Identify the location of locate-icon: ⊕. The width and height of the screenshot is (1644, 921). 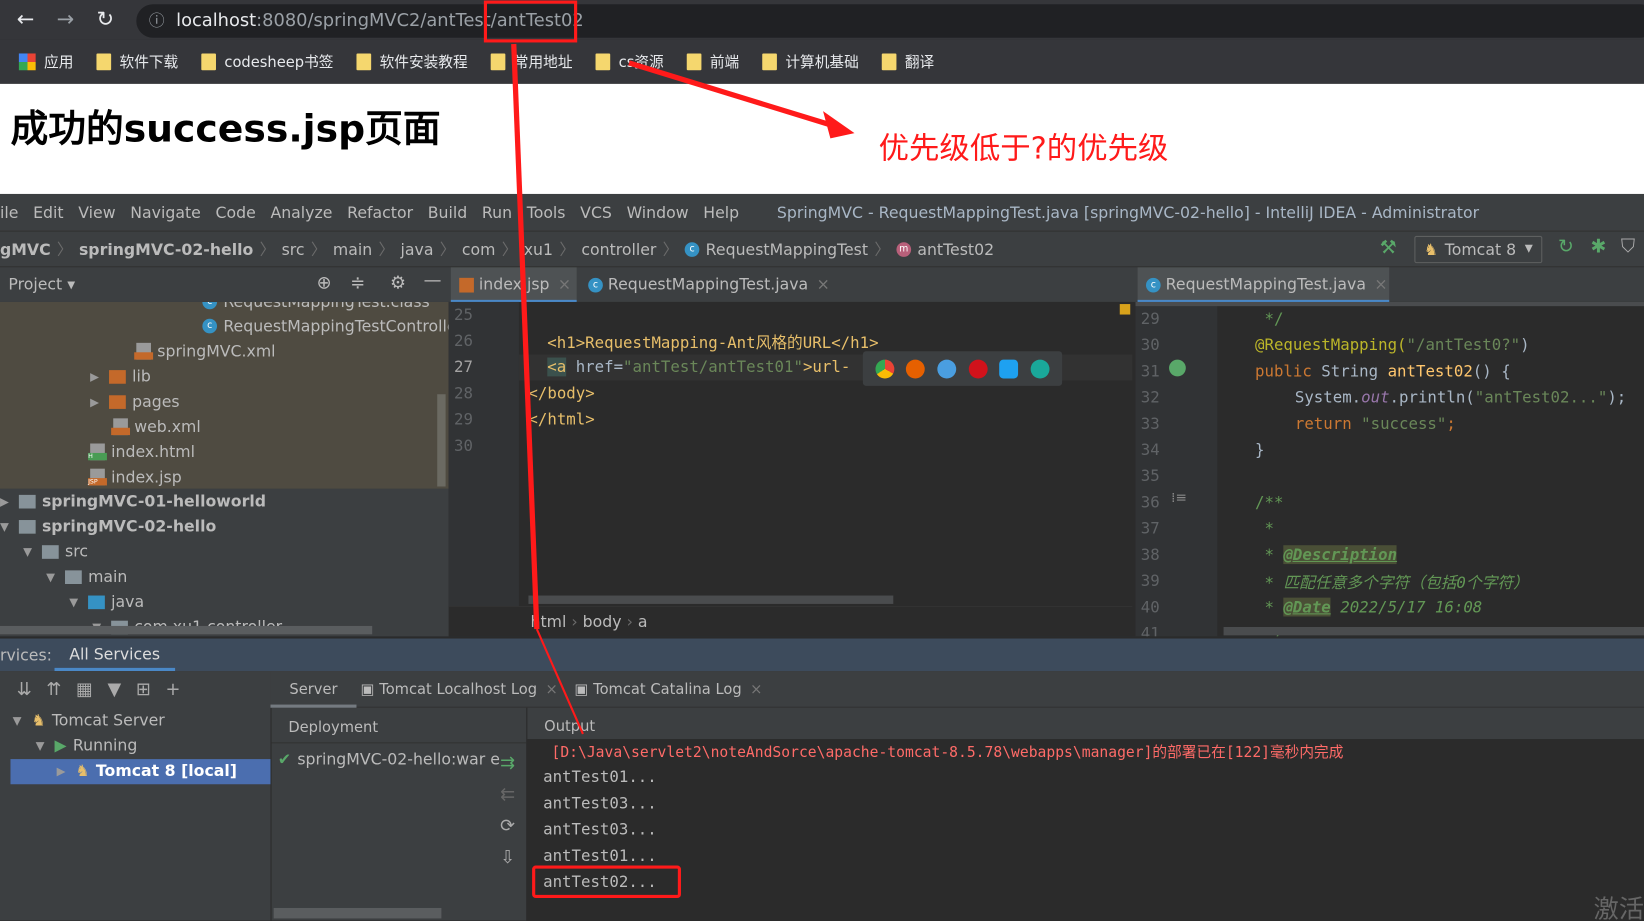
(324, 283).